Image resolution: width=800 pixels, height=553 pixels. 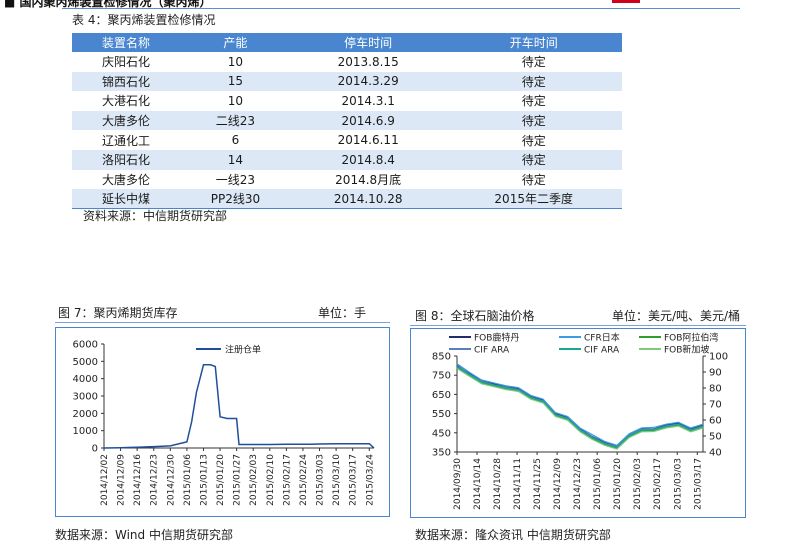 I want to click on col-header-capacity: 产能, so click(x=235, y=42).